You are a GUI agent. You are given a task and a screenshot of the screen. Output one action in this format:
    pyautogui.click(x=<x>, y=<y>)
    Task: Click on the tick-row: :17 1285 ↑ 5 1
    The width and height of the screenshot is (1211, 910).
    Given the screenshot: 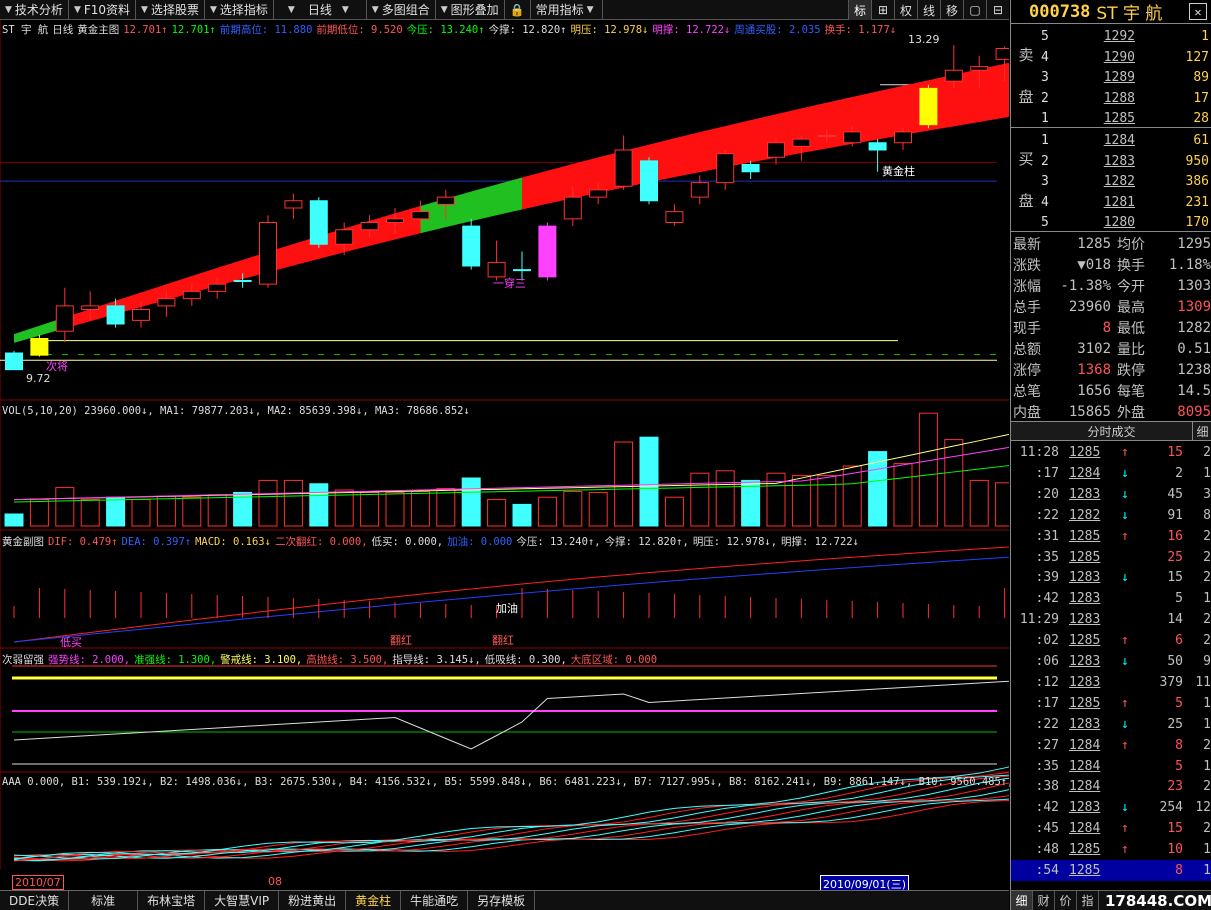 What is the action you would take?
    pyautogui.click(x=1111, y=703)
    